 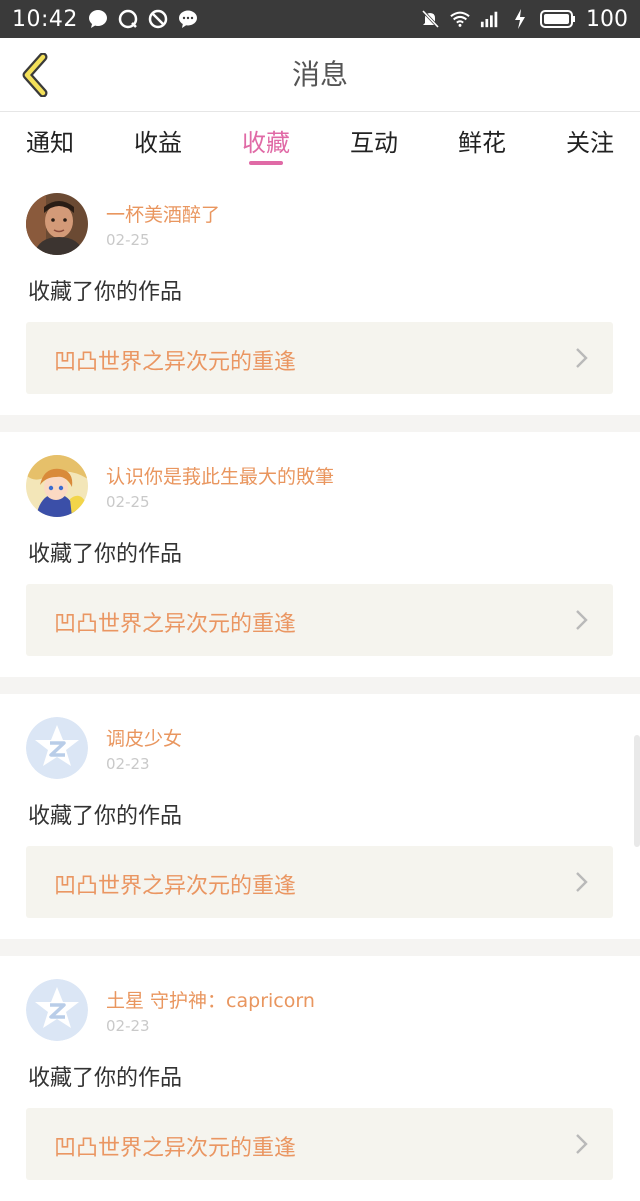 I want to click on mute-icon, so click(x=430, y=19).